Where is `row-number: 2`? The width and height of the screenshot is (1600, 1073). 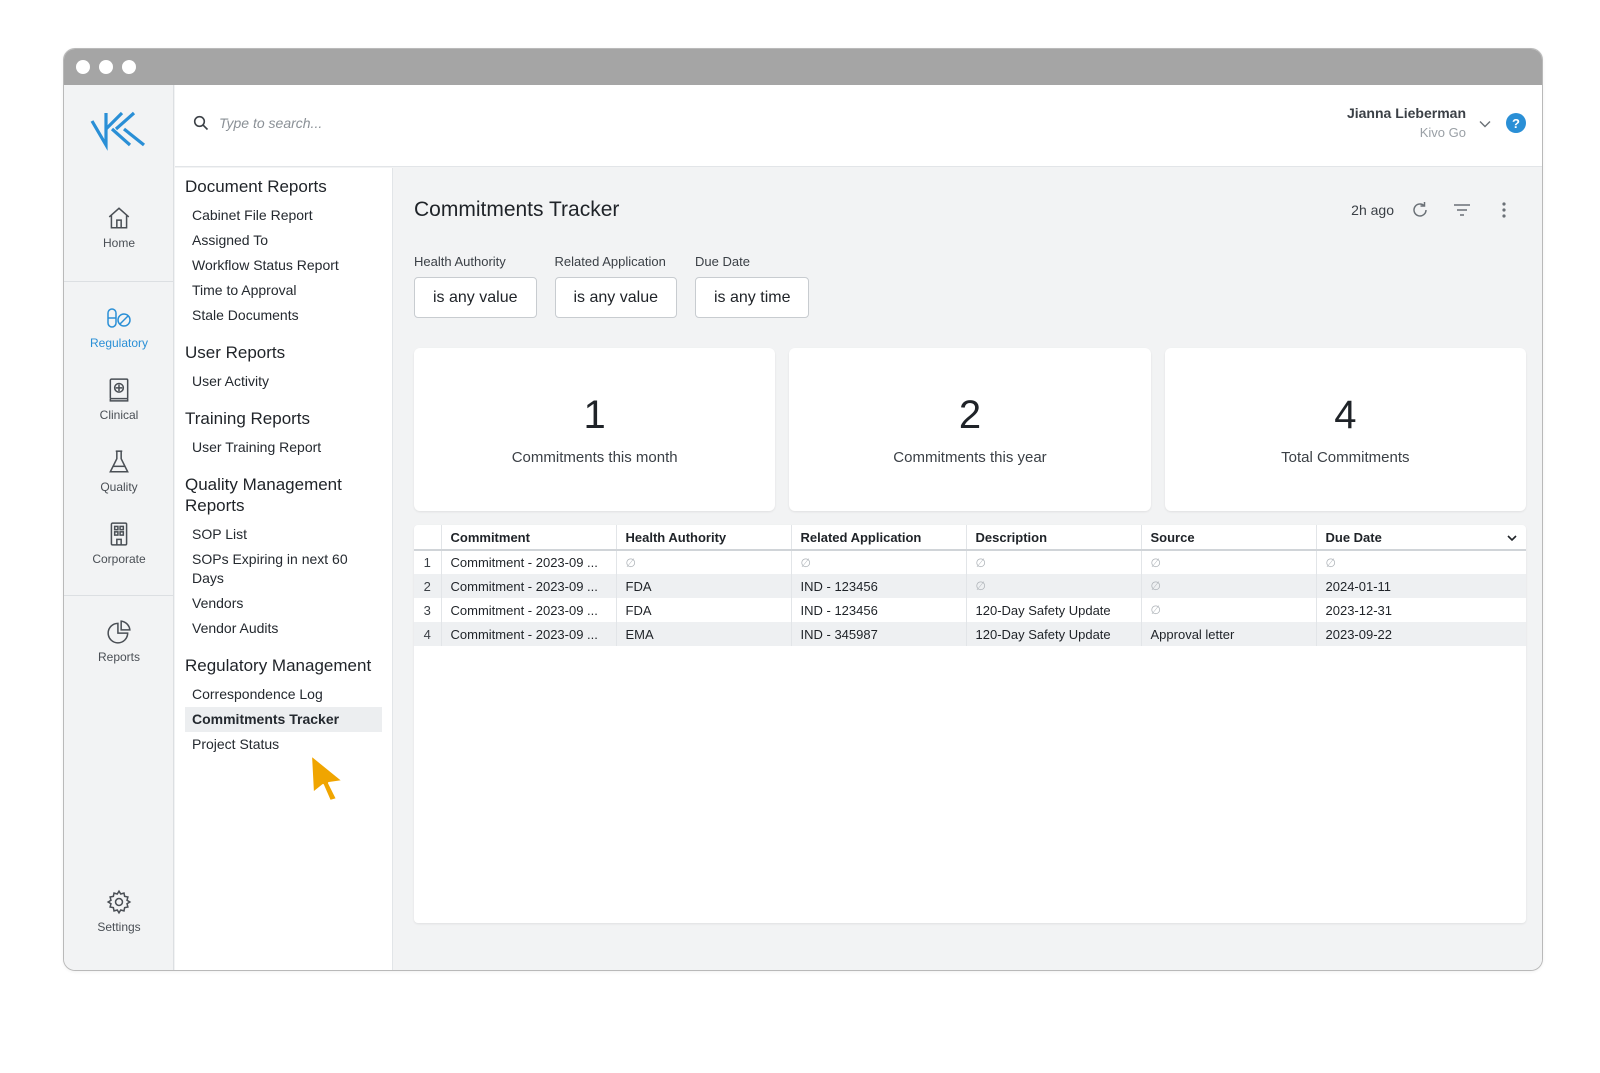
row-number: 2 is located at coordinates (428, 586).